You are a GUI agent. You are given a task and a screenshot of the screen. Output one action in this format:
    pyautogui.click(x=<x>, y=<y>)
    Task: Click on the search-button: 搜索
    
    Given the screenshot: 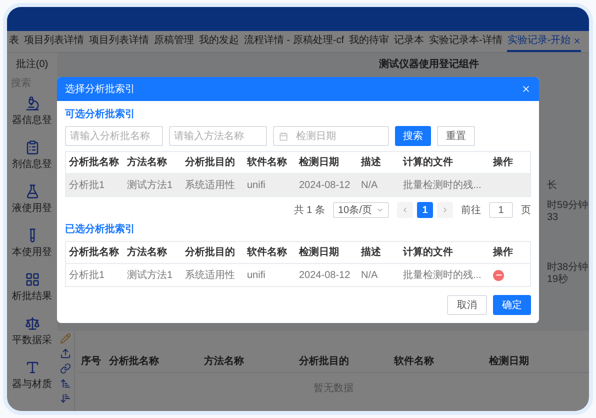 What is the action you would take?
    pyautogui.click(x=413, y=136)
    